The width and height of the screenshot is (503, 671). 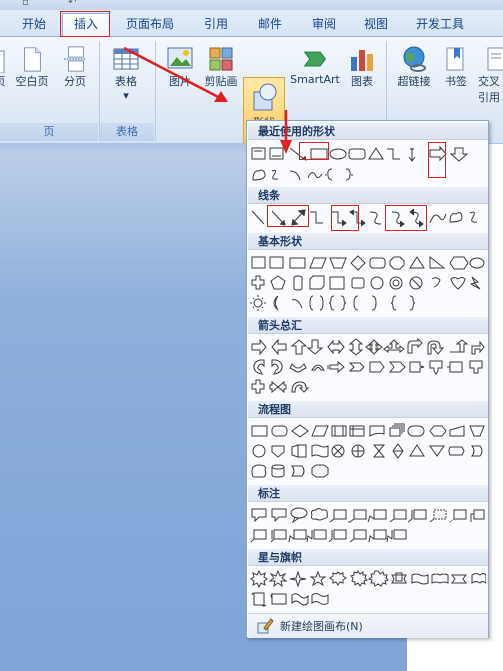 What do you see at coordinates (34, 24) in the screenshot?
I see `tab-home: 开始` at bounding box center [34, 24].